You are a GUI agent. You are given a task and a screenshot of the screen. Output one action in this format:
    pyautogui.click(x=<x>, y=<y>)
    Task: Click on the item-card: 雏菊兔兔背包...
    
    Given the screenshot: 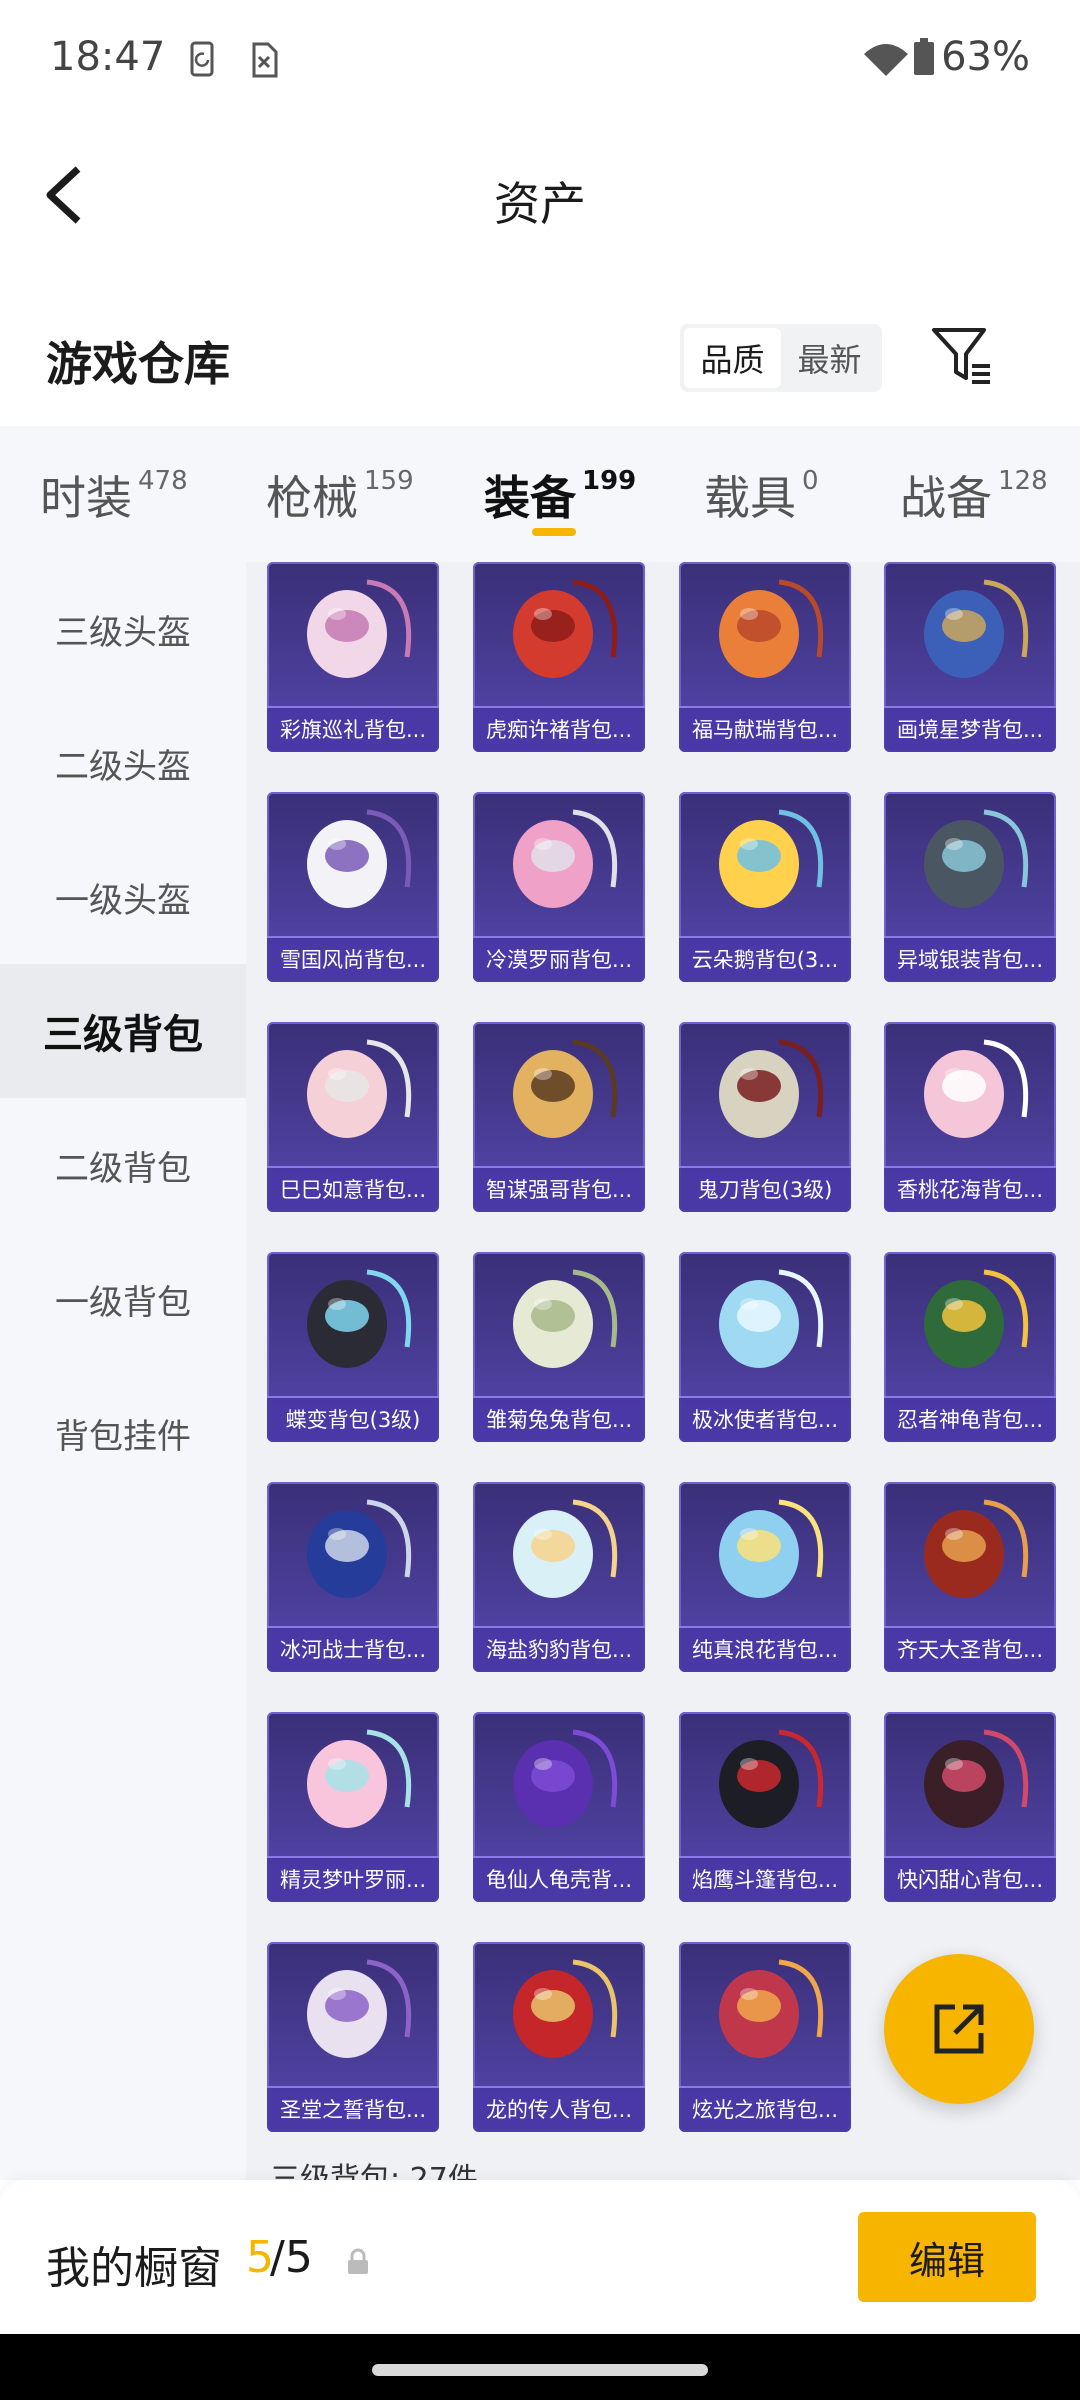 What is the action you would take?
    pyautogui.click(x=559, y=1347)
    